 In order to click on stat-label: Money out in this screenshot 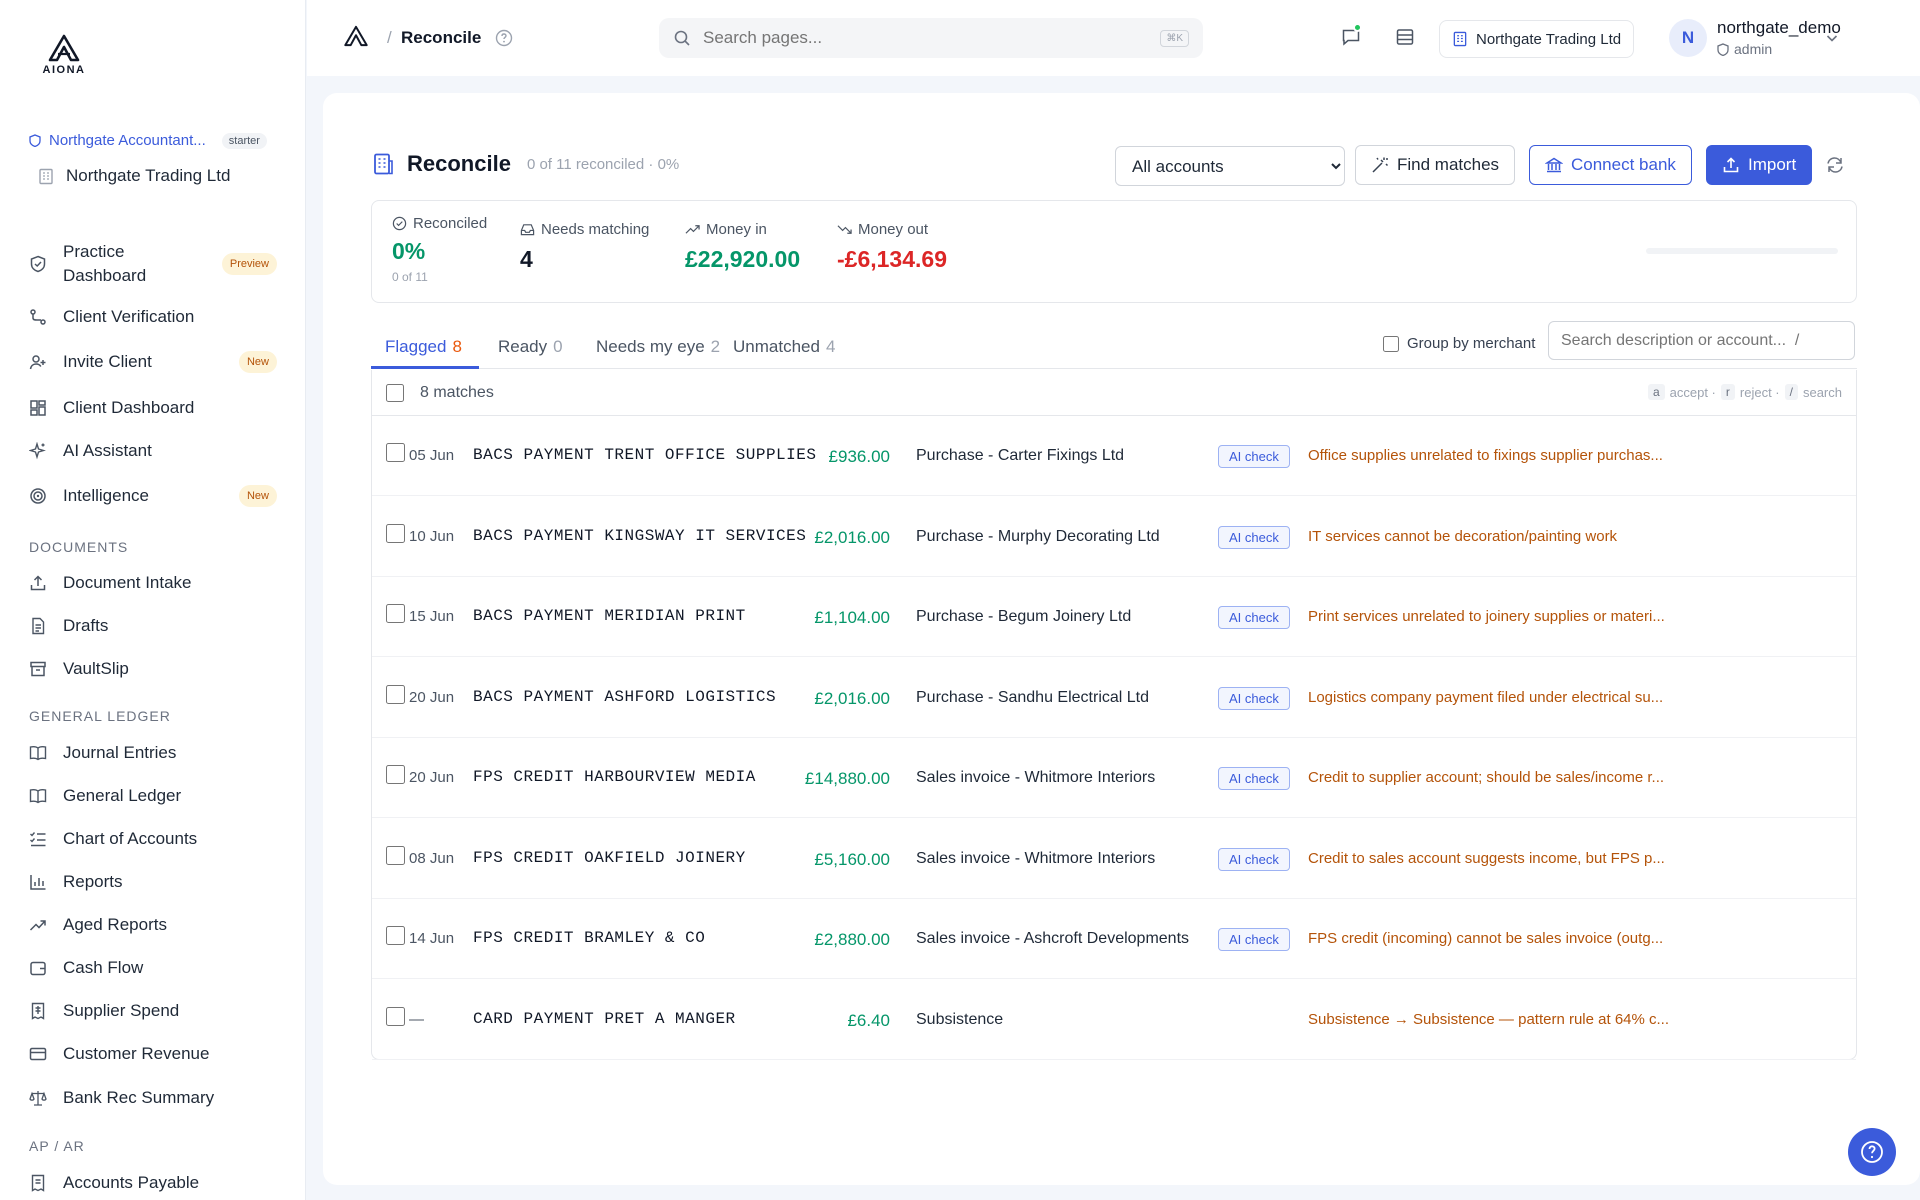, I will do `click(893, 229)`.